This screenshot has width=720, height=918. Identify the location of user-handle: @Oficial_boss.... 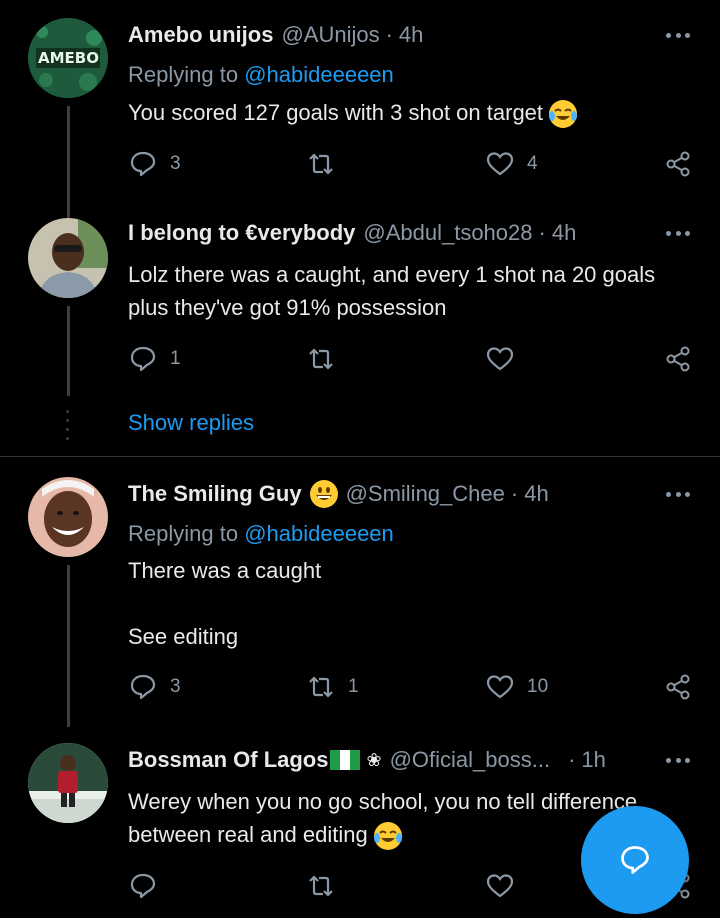
(470, 760).